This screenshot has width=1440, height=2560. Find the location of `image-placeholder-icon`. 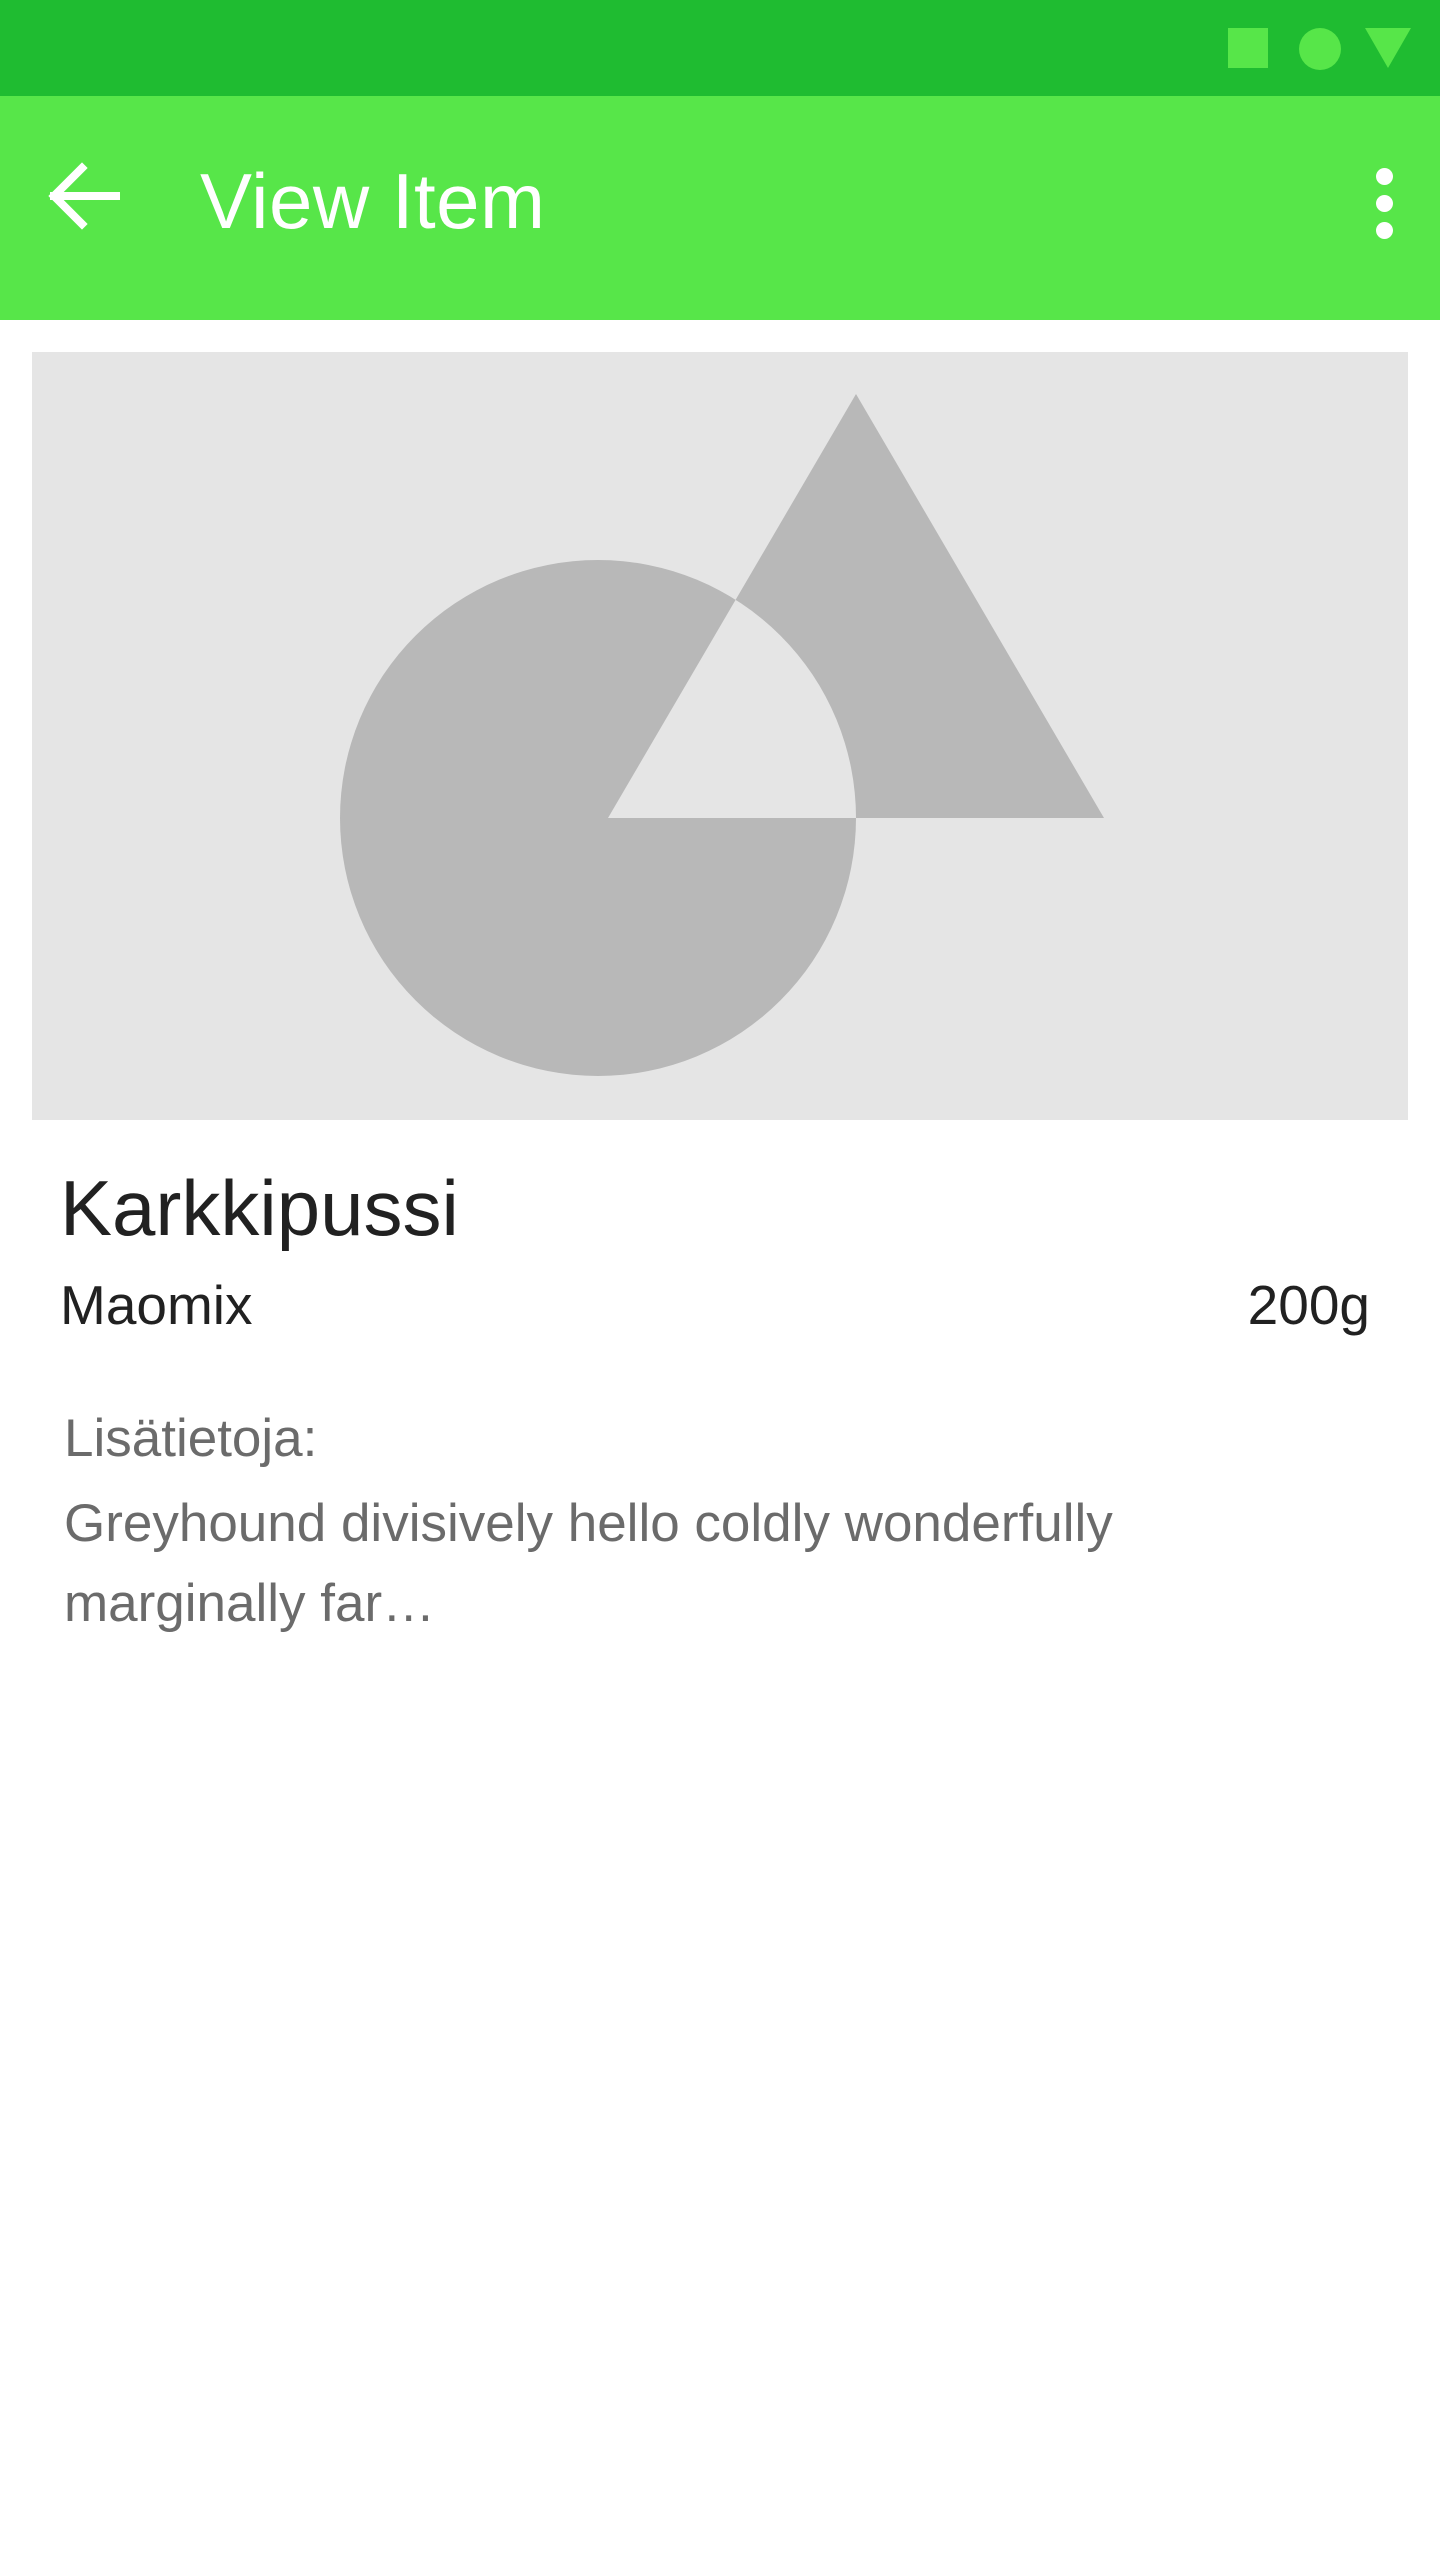

image-placeholder-icon is located at coordinates (722, 735).